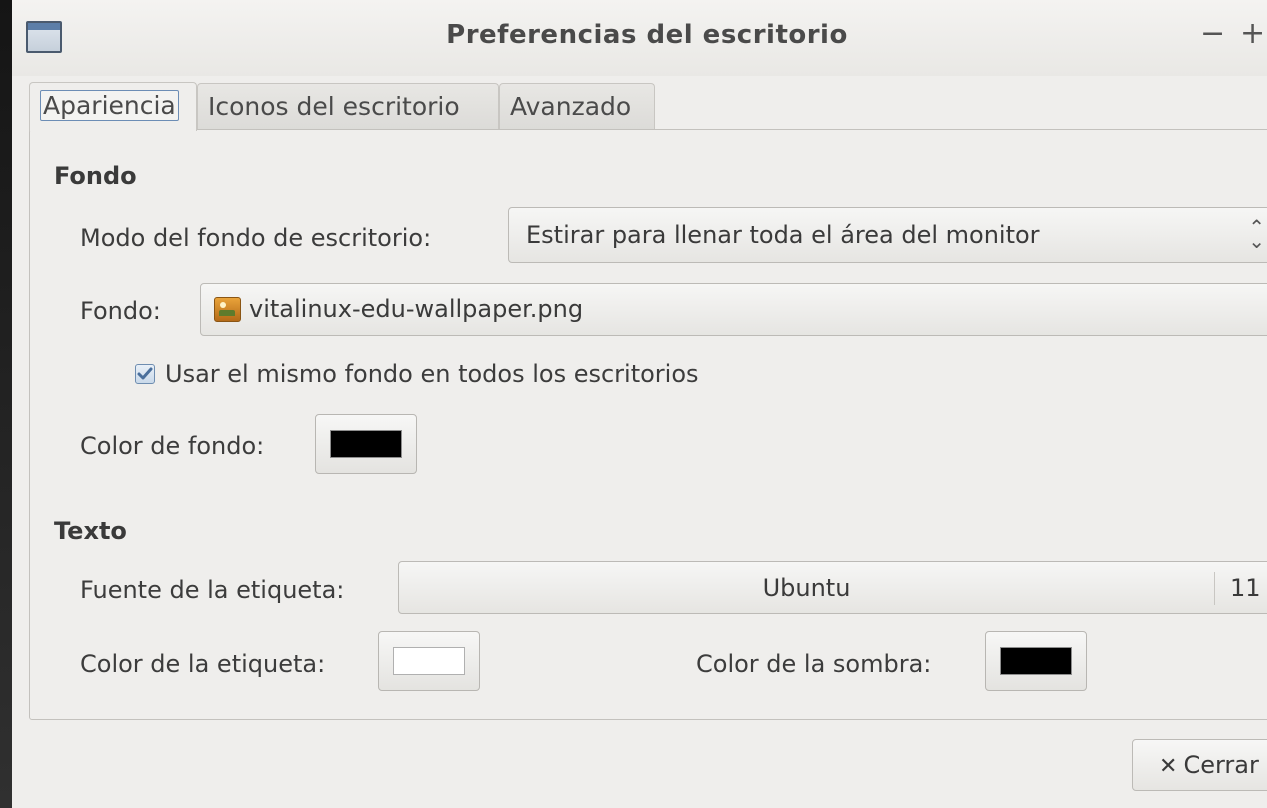 The width and height of the screenshot is (1267, 808). I want to click on font-button-separator, so click(1214, 588).